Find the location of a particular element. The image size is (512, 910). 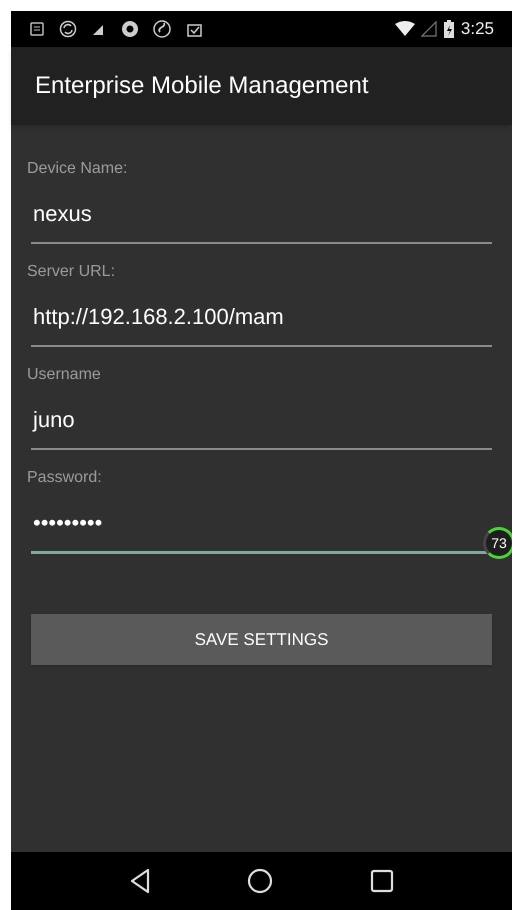

field-label: Password: is located at coordinates (65, 478).